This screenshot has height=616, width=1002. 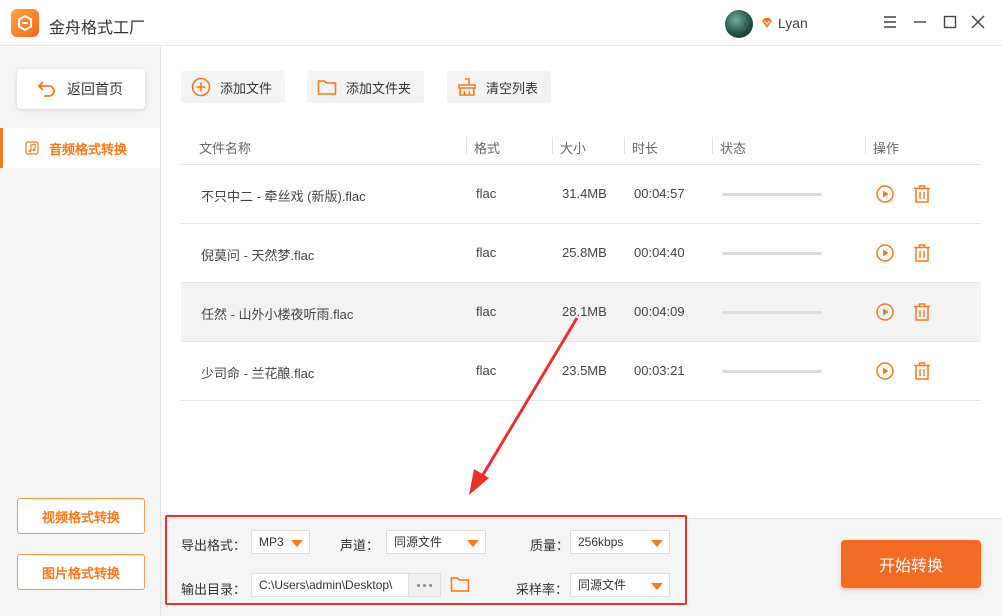 What do you see at coordinates (32, 148) in the screenshot?
I see `music-note-icon` at bounding box center [32, 148].